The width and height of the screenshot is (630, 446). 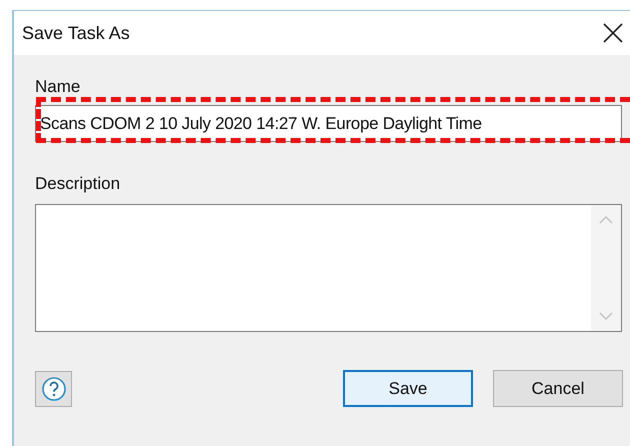 What do you see at coordinates (408, 388) in the screenshot?
I see `save-button: Save` at bounding box center [408, 388].